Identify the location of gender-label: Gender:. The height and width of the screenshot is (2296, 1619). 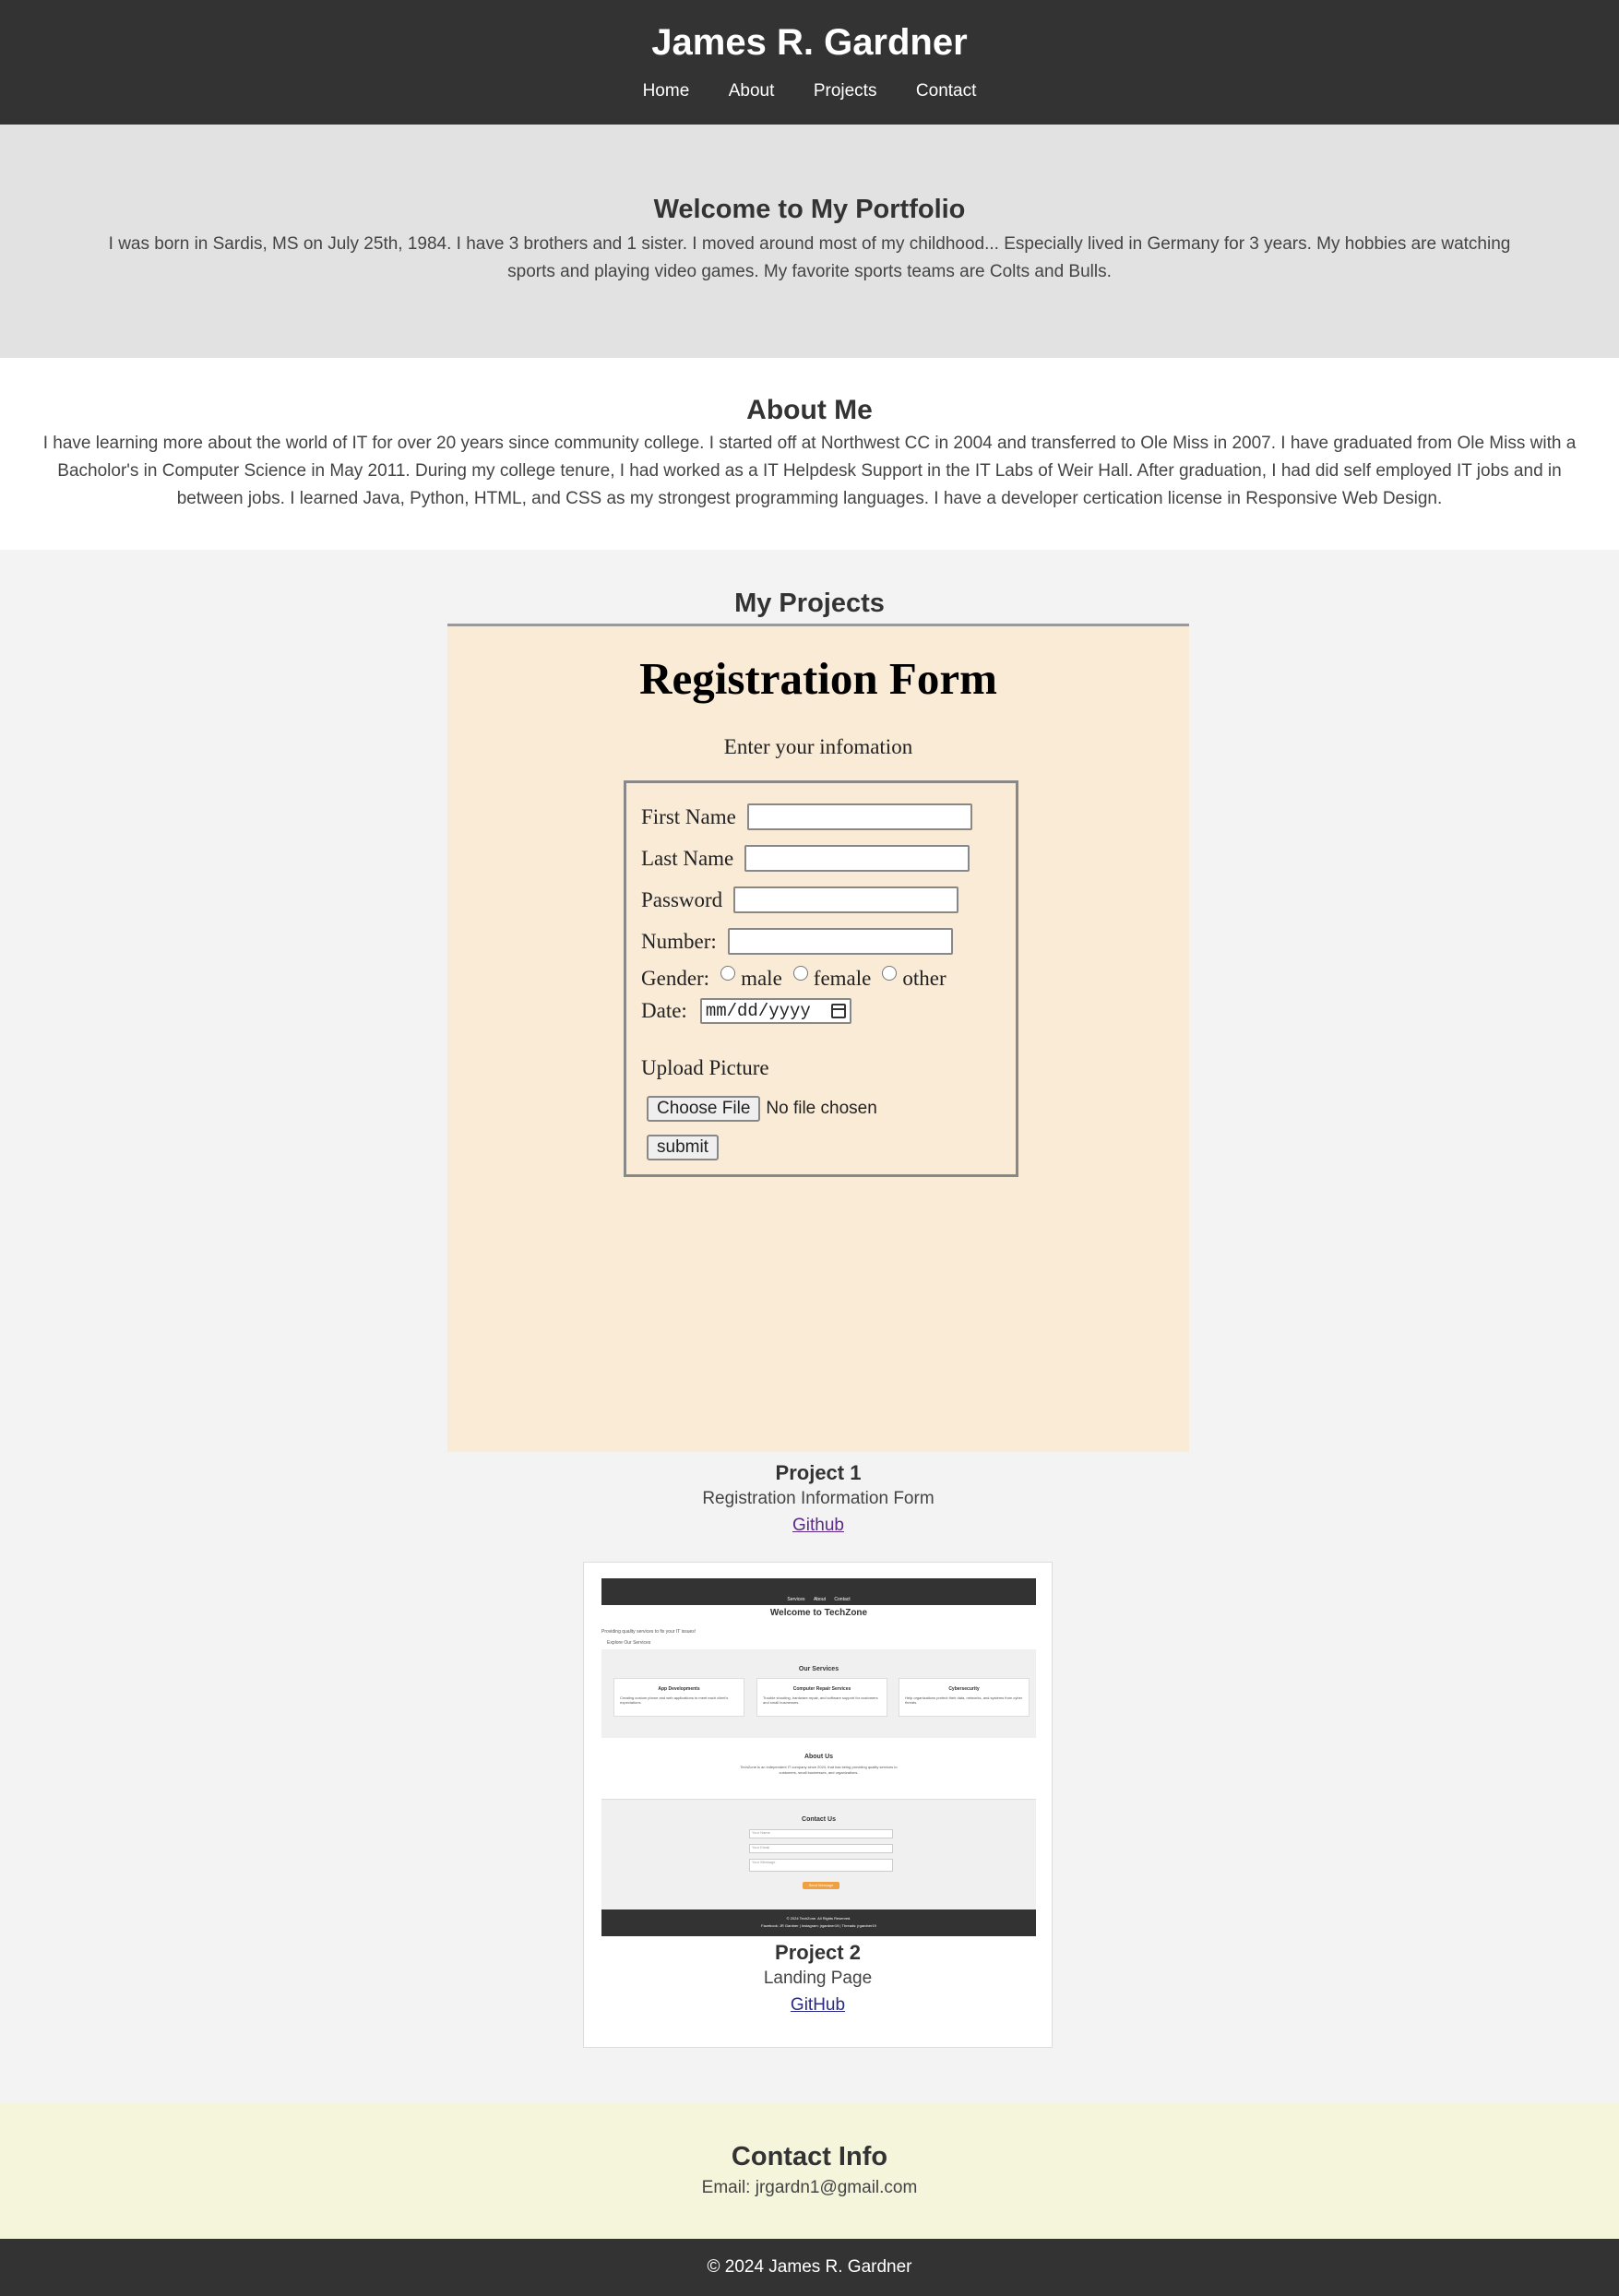
(675, 979).